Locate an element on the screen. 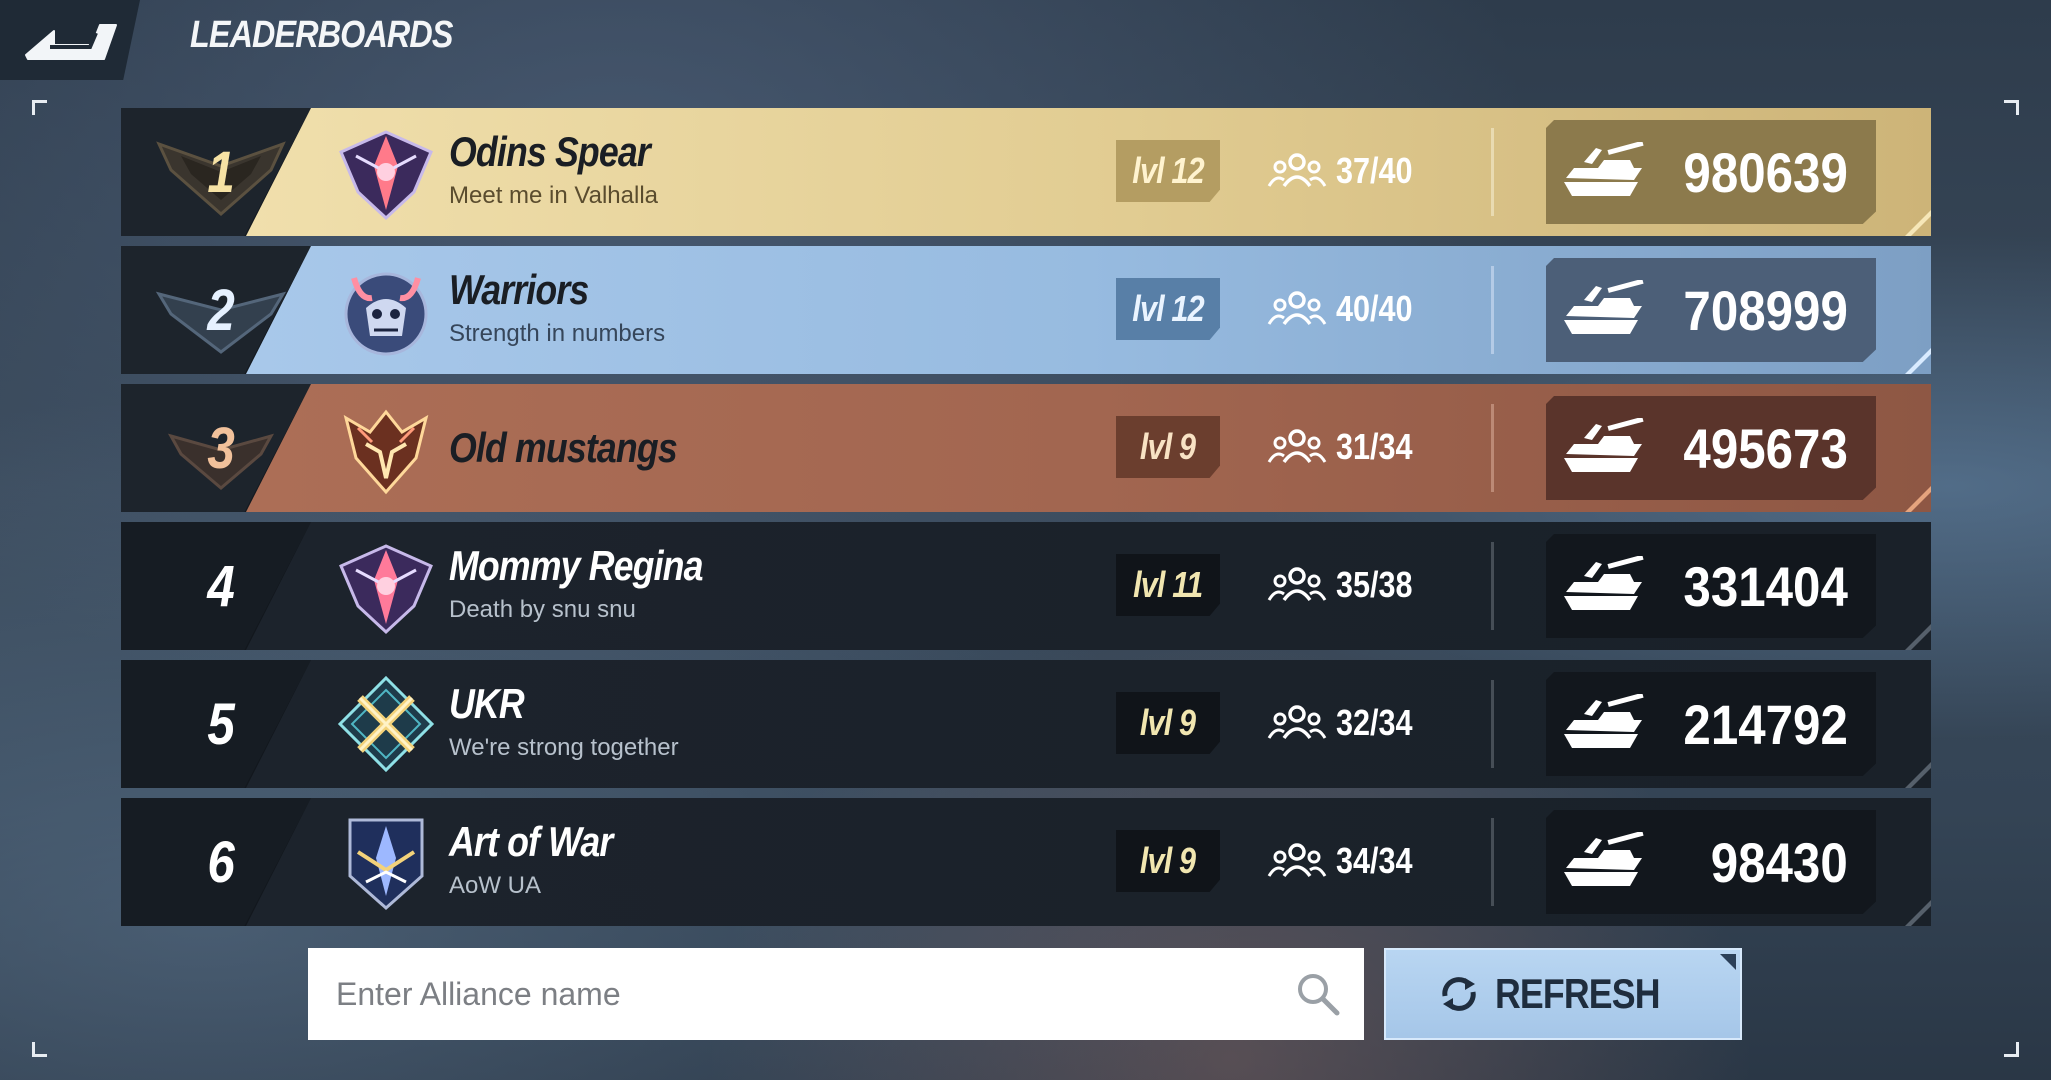 Image resolution: width=2051 pixels, height=1080 pixels. rank-number: 5 is located at coordinates (221, 724).